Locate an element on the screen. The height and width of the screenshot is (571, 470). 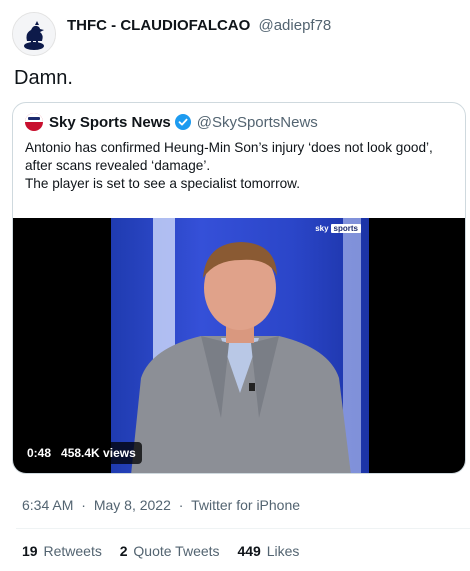
quote-tweets-stat: 2 Quote Tweets is located at coordinates (170, 551).